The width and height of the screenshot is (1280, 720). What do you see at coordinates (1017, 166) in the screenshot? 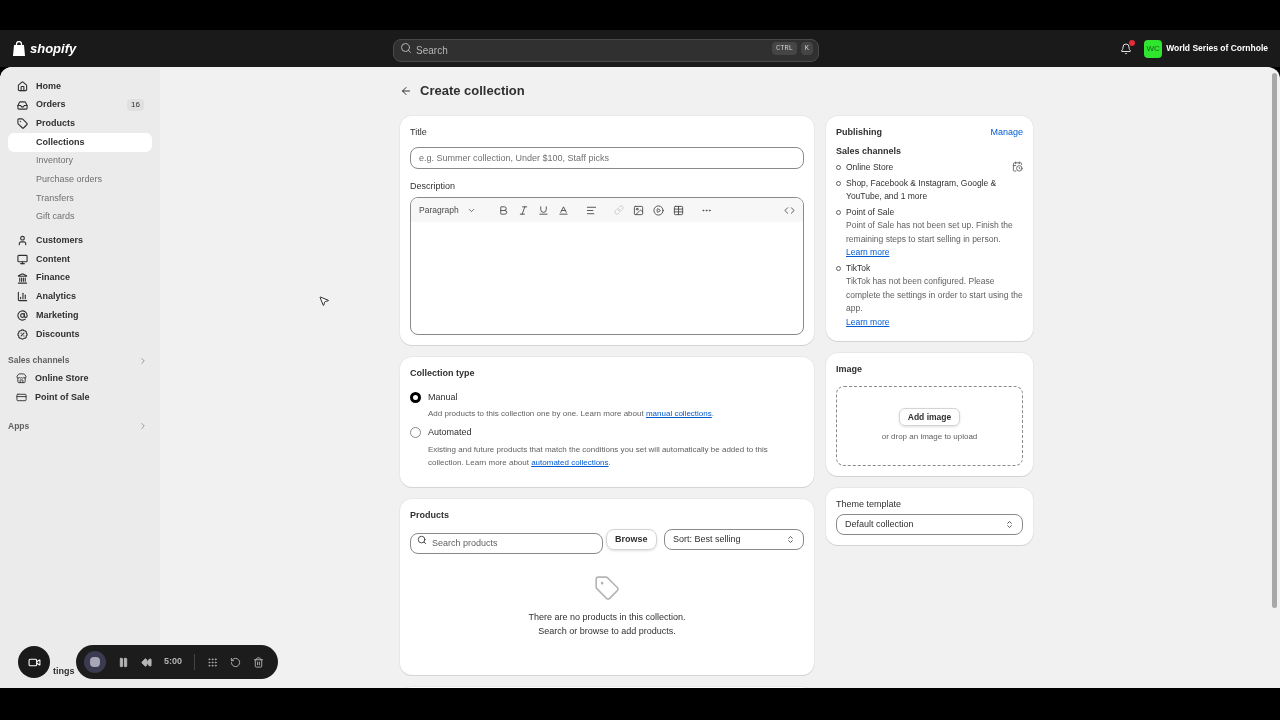
I see `calendar-clock-icon` at bounding box center [1017, 166].